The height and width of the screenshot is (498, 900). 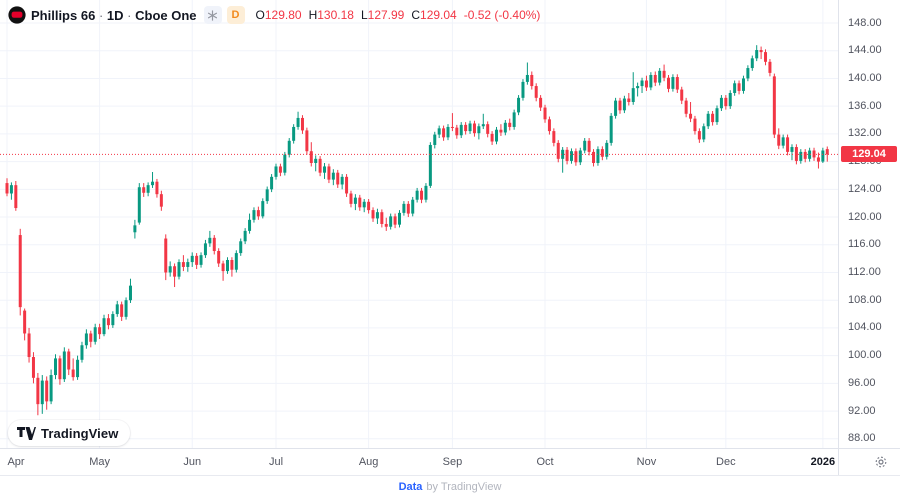 I want to click on price-tick-label: 116.00, so click(x=864, y=244).